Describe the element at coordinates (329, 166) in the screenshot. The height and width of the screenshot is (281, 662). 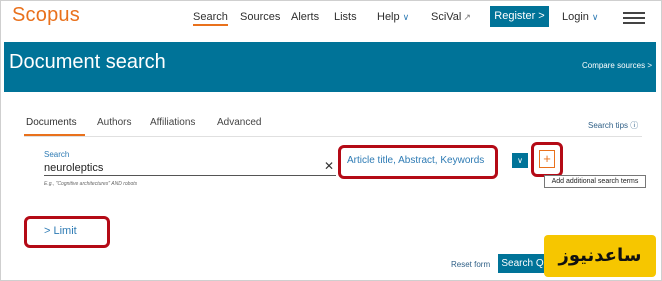
I see `clear-icon: ✕` at that location.